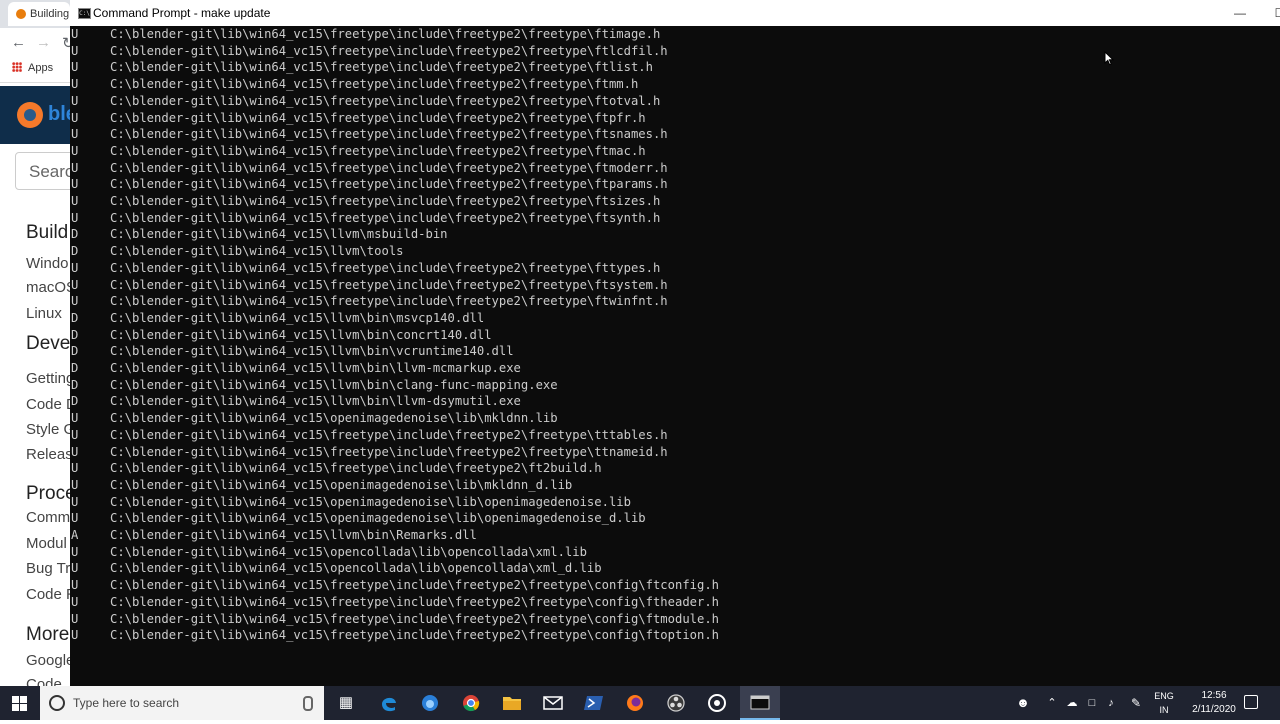 The width and height of the screenshot is (1280, 724). Describe the element at coordinates (717, 703) in the screenshot. I see `steam-icon` at that location.